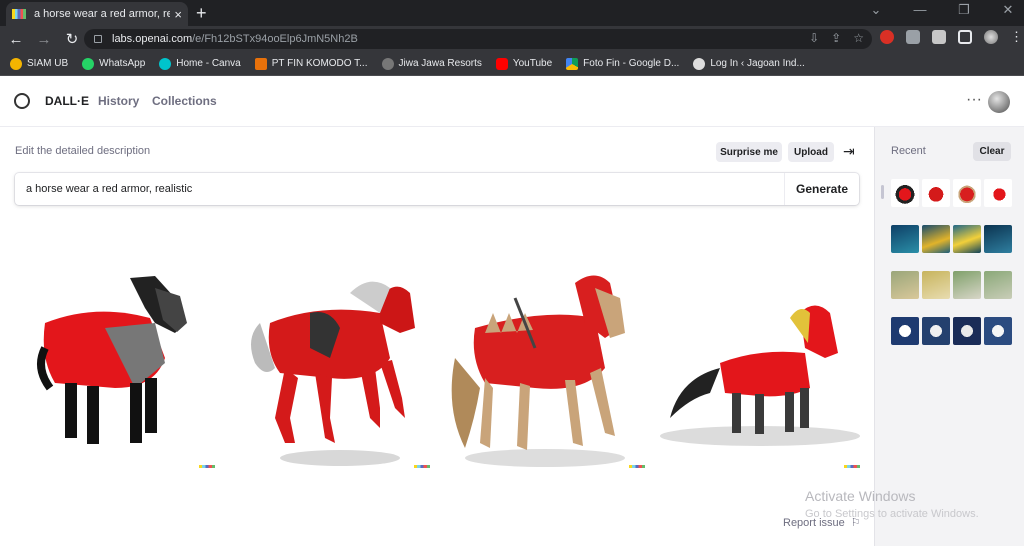  I want to click on bookmark-canva: Home - Canva, so click(200, 63).